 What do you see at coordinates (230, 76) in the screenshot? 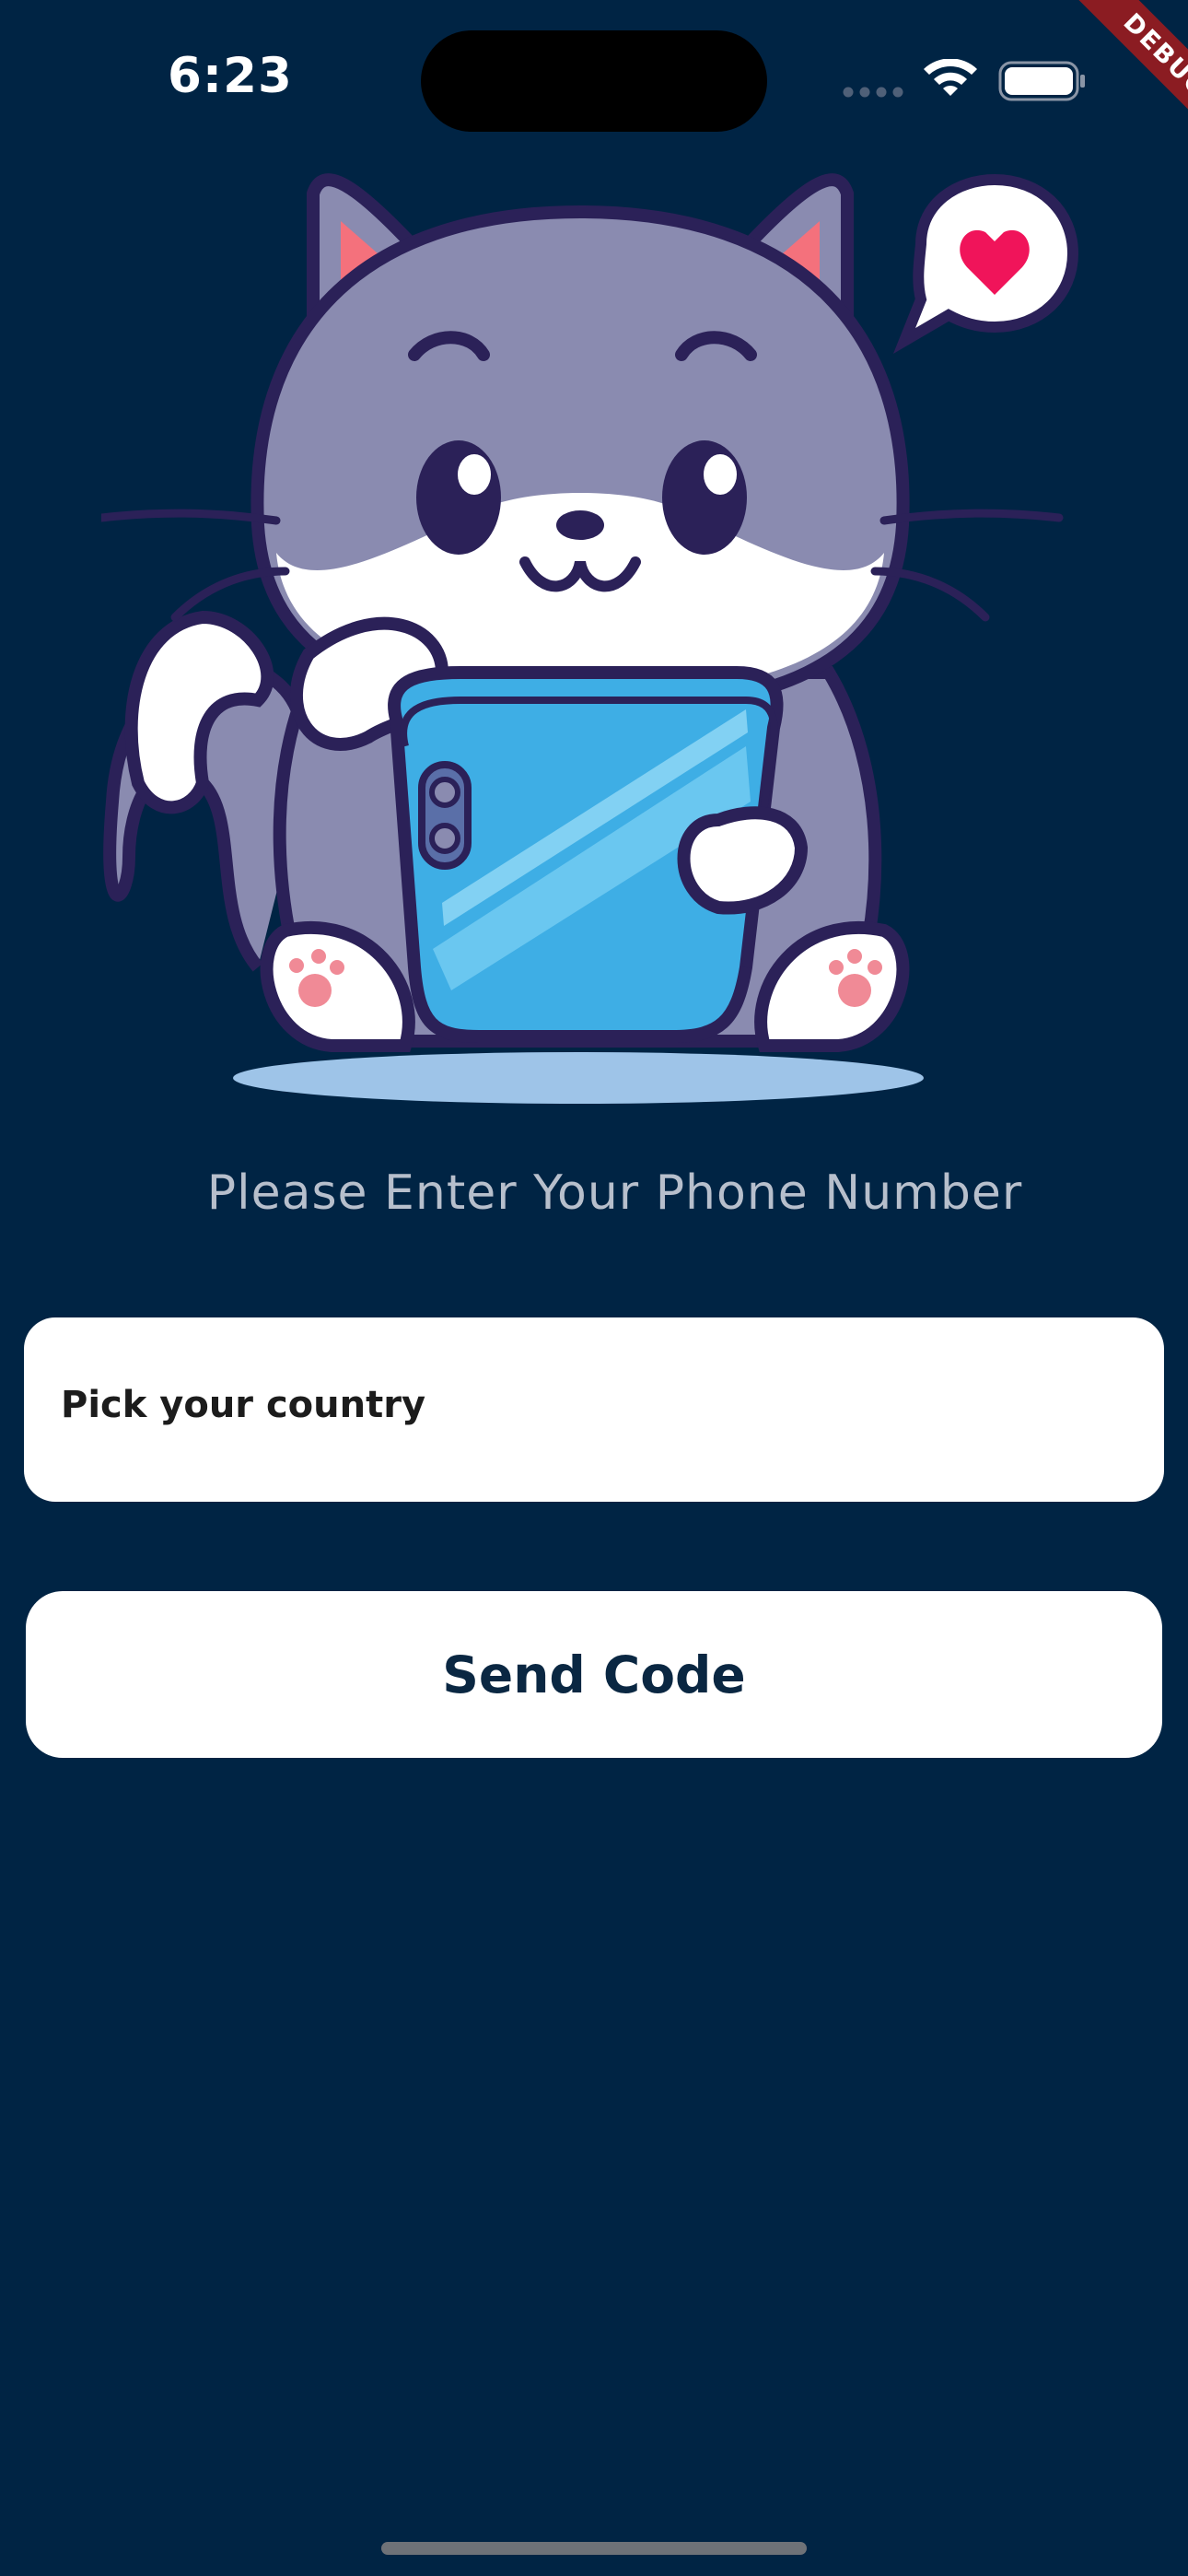
I see `status-time: 6:23` at bounding box center [230, 76].